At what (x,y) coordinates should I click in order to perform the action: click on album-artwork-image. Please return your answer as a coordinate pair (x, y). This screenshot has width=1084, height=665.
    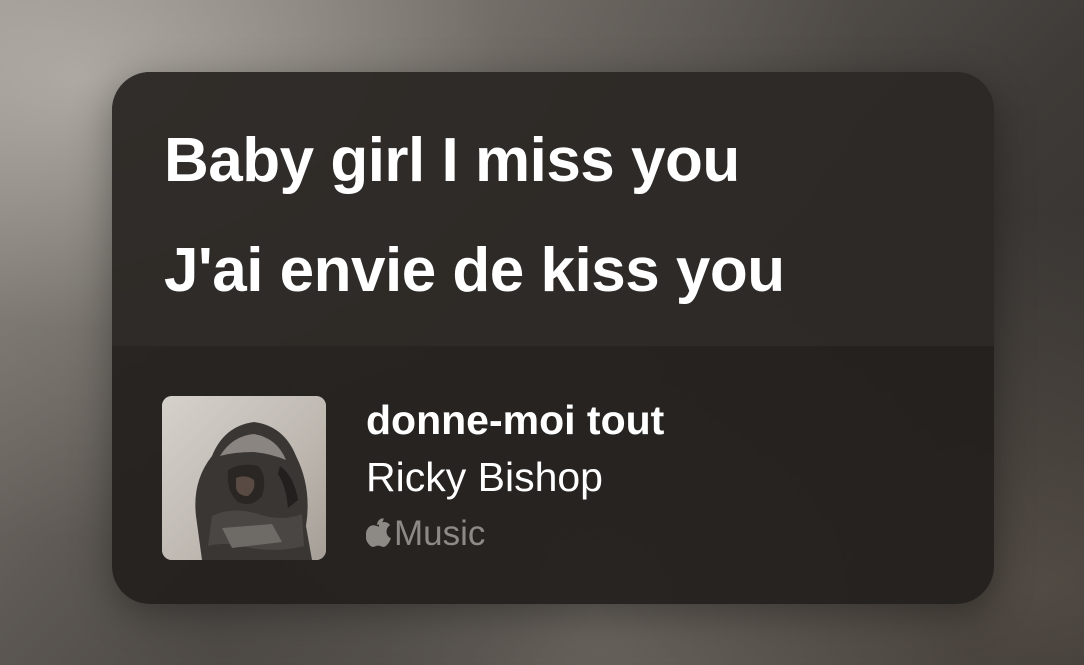
    Looking at the image, I should click on (244, 478).